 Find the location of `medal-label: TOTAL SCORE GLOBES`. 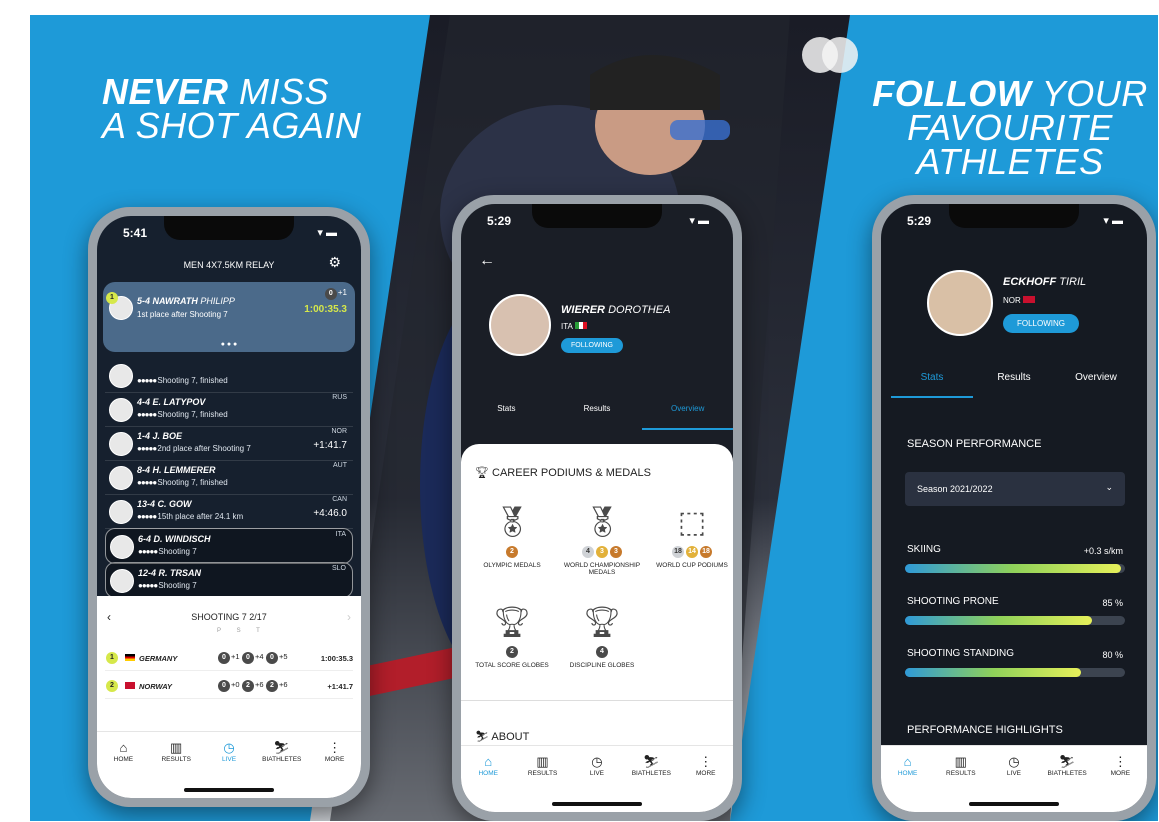

medal-label: TOTAL SCORE GLOBES is located at coordinates (512, 665).